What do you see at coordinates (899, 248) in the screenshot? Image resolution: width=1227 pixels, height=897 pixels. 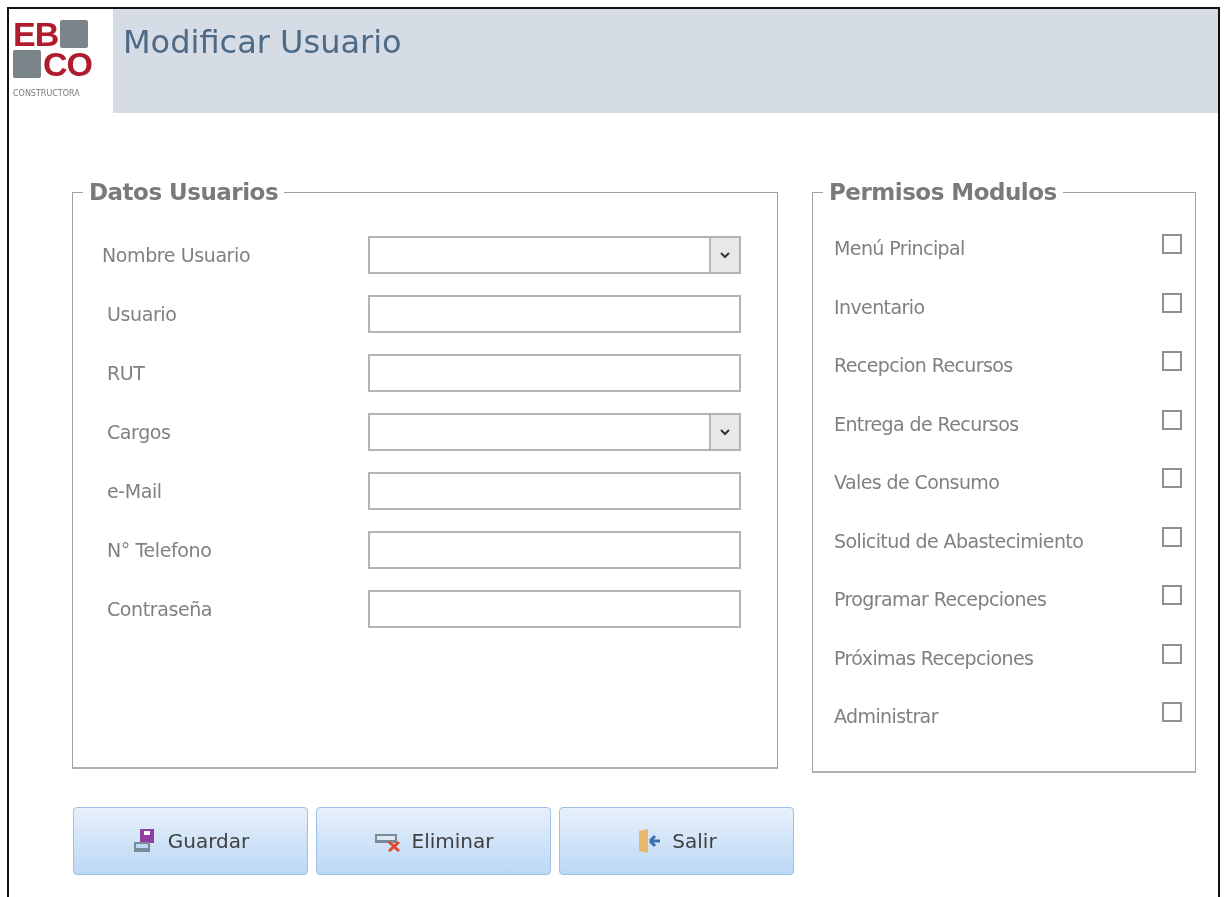 I see `permission-label: Menú Principal` at bounding box center [899, 248].